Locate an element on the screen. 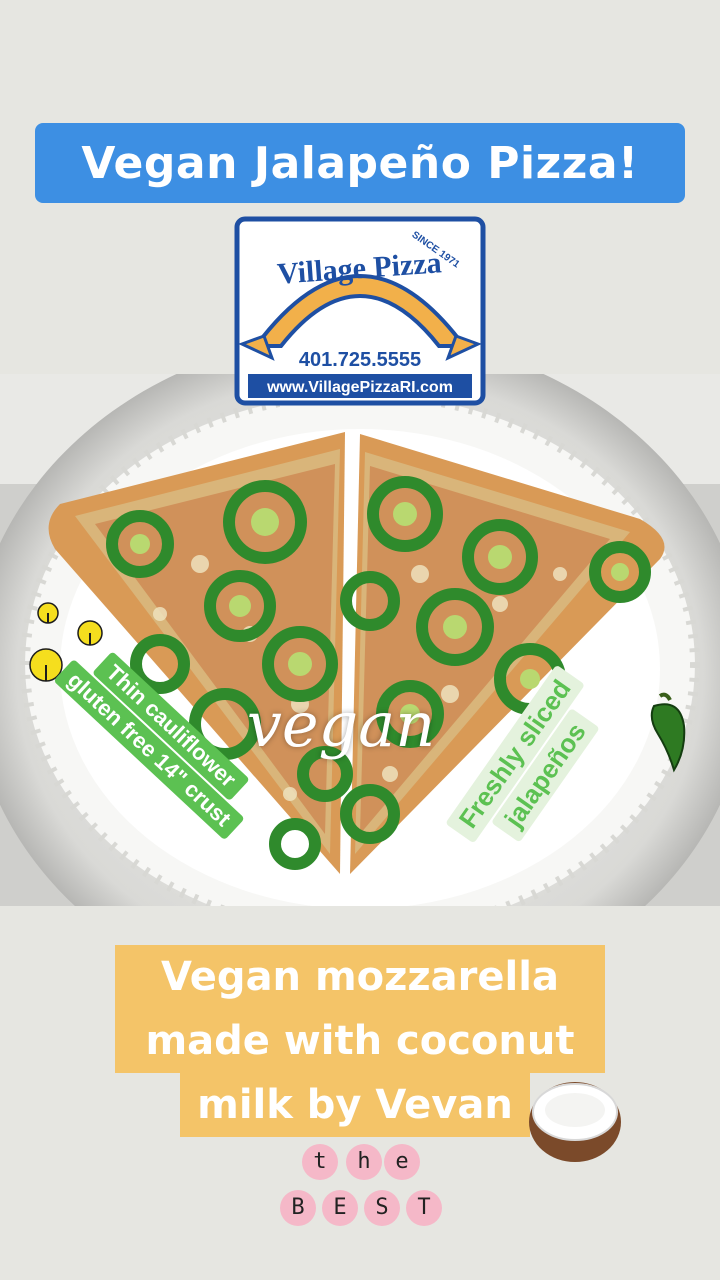 Image resolution: width=720 pixels, height=1280 pixels. best-letter: S is located at coordinates (382, 1208).